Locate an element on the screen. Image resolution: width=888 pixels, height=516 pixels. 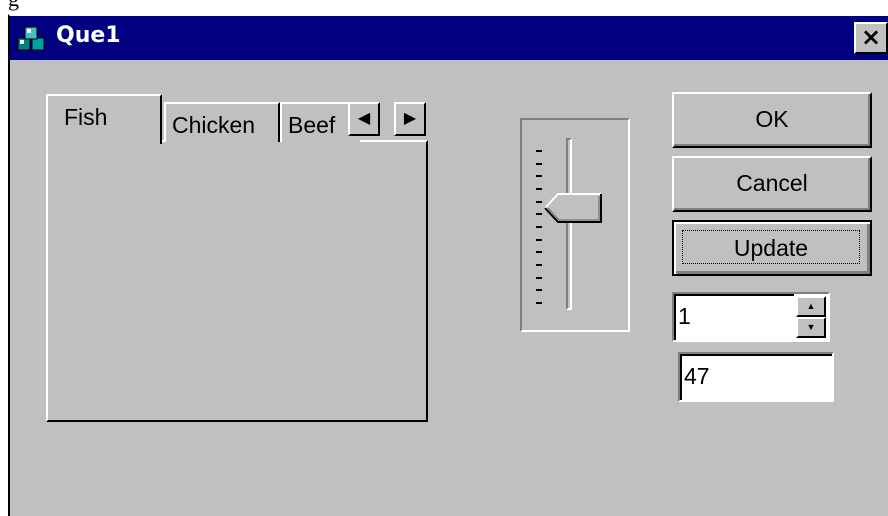
spin-control: ▲ ▼ is located at coordinates (812, 317).